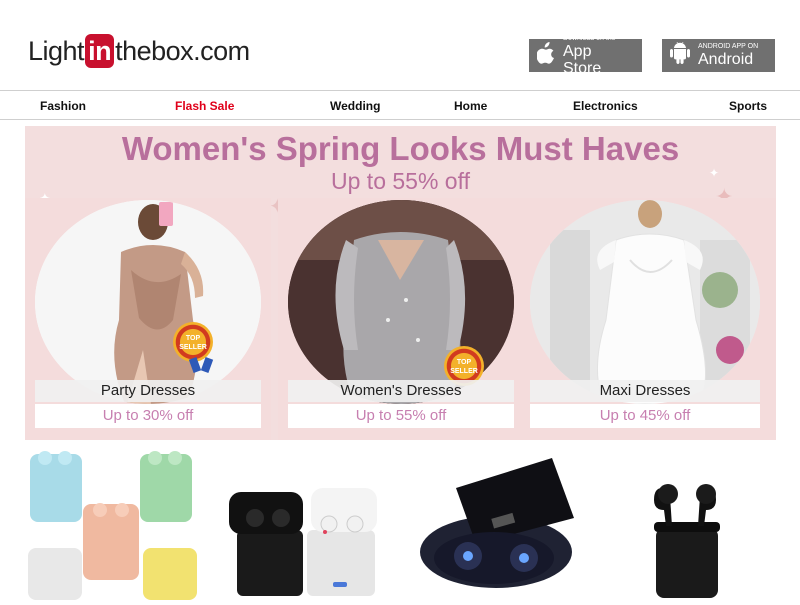  Describe the element at coordinates (148, 416) in the screenshot. I see `card-offer: Up to 30% off` at that location.